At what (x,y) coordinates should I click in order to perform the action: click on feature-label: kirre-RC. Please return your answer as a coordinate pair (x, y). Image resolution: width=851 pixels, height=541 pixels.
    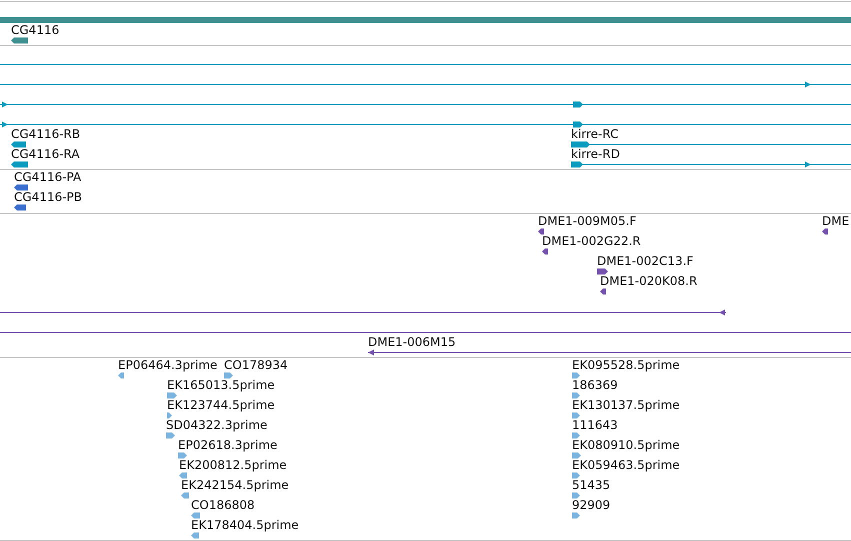
    Looking at the image, I should click on (595, 134).